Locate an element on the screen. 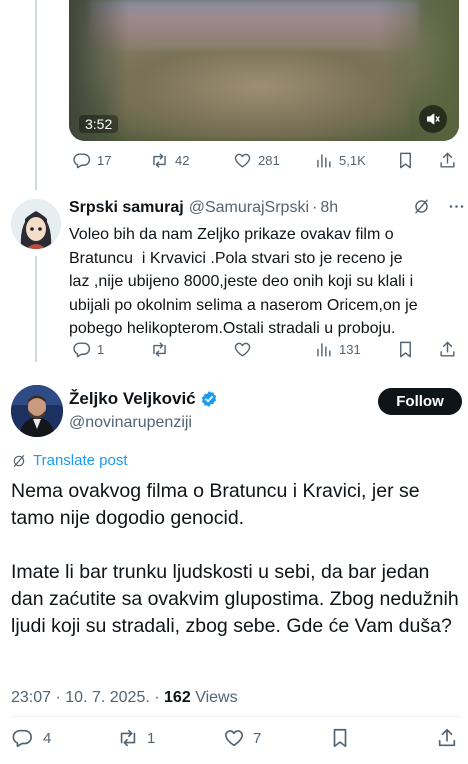  like-button: 7 is located at coordinates (242, 738).